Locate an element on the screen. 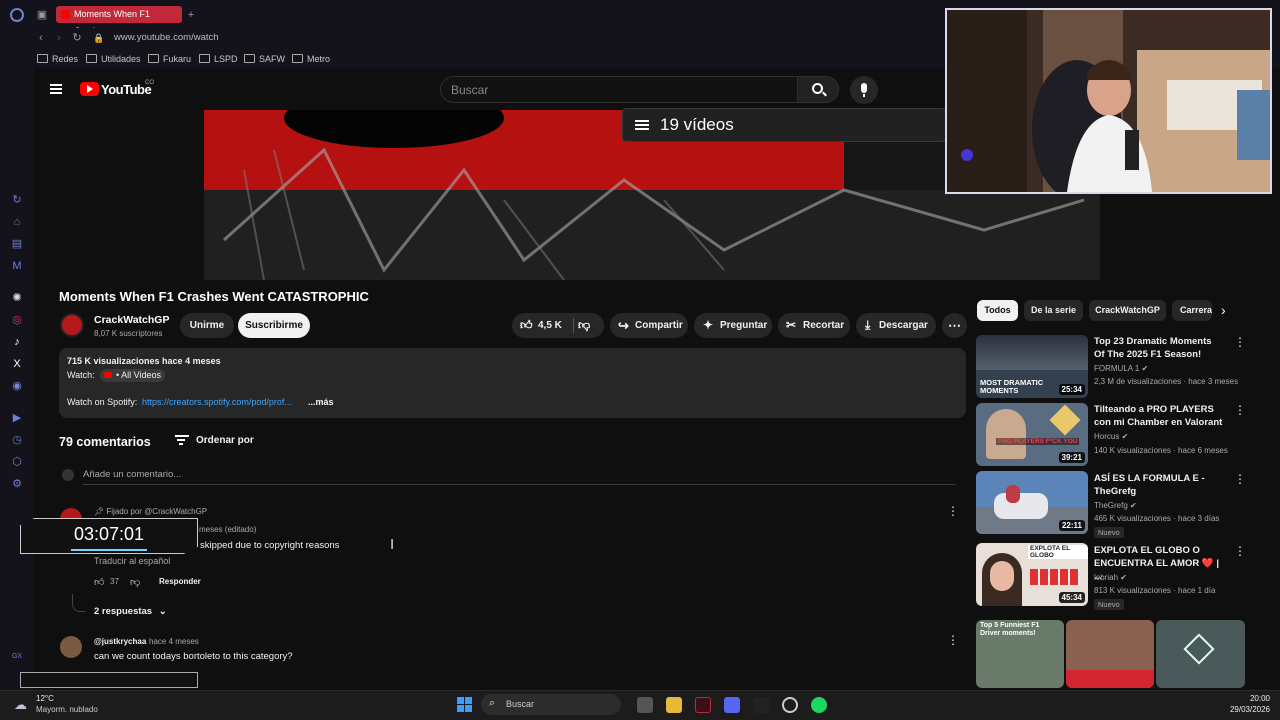 This screenshot has height=720, width=1280. comment-dislike-icon: 👎︎ is located at coordinates (135, 582).